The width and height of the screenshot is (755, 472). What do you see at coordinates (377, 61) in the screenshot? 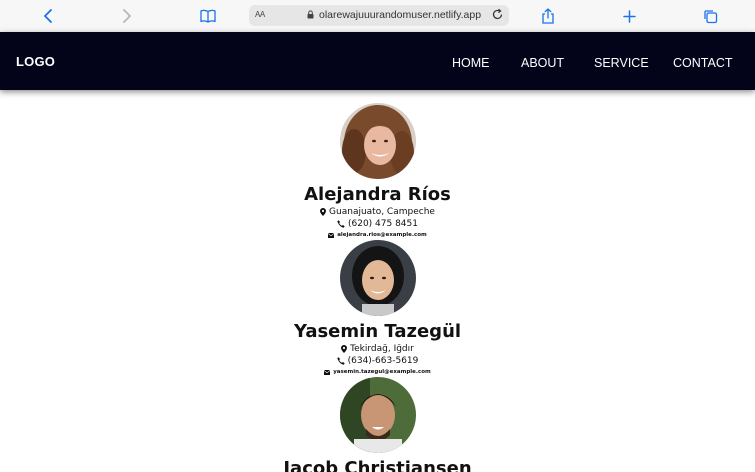
I see `site-navbar: LOGO HOME ABOUT SERVICE CONTACT` at bounding box center [377, 61].